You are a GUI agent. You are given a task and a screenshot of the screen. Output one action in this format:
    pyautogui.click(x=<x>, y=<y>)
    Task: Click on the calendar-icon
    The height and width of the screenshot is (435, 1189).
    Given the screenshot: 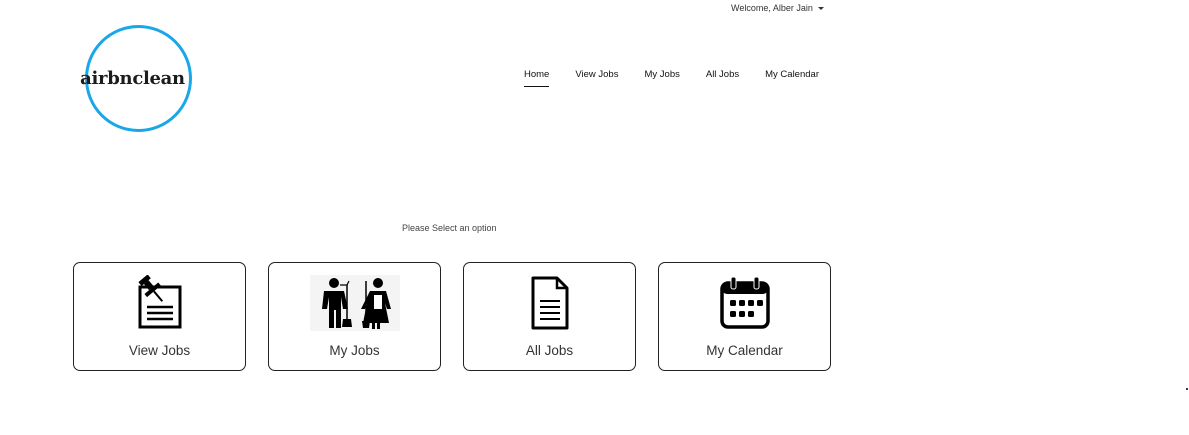 What is the action you would take?
    pyautogui.click(x=745, y=303)
    